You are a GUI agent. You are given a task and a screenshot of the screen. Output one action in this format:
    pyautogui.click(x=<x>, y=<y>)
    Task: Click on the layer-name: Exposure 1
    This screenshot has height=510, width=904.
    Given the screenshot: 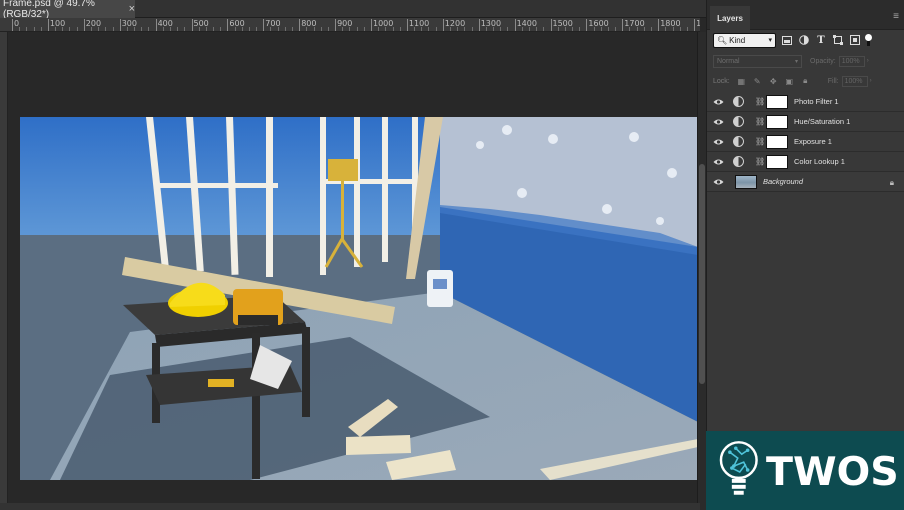 What is the action you would take?
    pyautogui.click(x=813, y=141)
    